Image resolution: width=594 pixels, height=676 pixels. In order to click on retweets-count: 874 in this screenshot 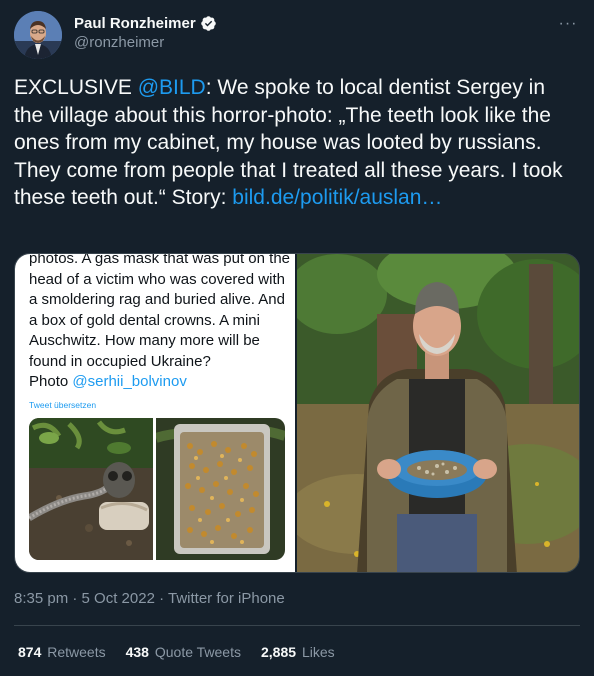, I will do `click(30, 652)`.